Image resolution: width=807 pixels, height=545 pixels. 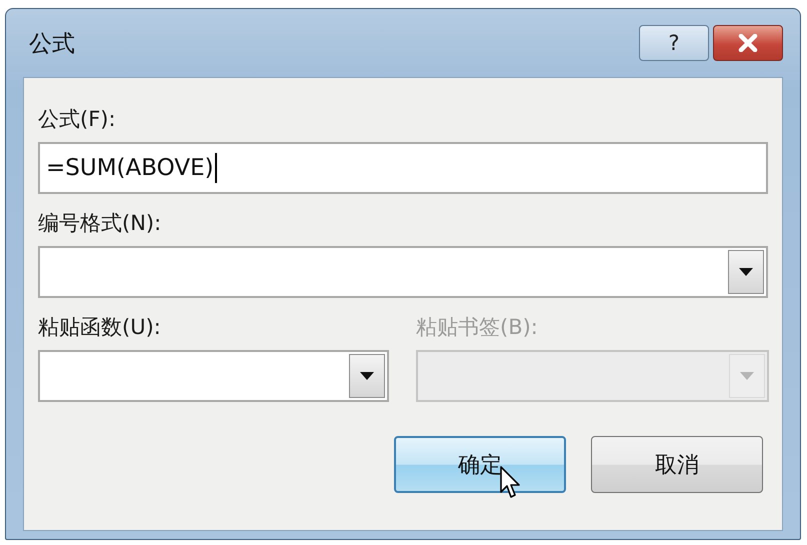 What do you see at coordinates (477, 327) in the screenshot?
I see `field-label: 粘贴书签(B):` at bounding box center [477, 327].